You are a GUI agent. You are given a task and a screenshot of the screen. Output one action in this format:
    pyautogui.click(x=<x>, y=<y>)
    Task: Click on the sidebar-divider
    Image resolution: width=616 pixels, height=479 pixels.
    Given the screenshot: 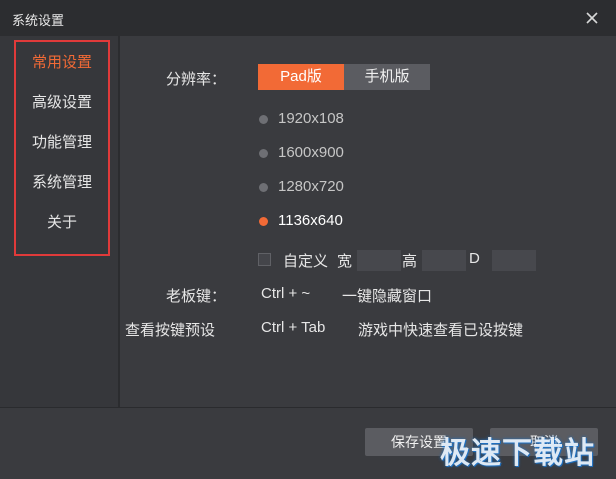 What is the action you would take?
    pyautogui.click(x=119, y=221)
    